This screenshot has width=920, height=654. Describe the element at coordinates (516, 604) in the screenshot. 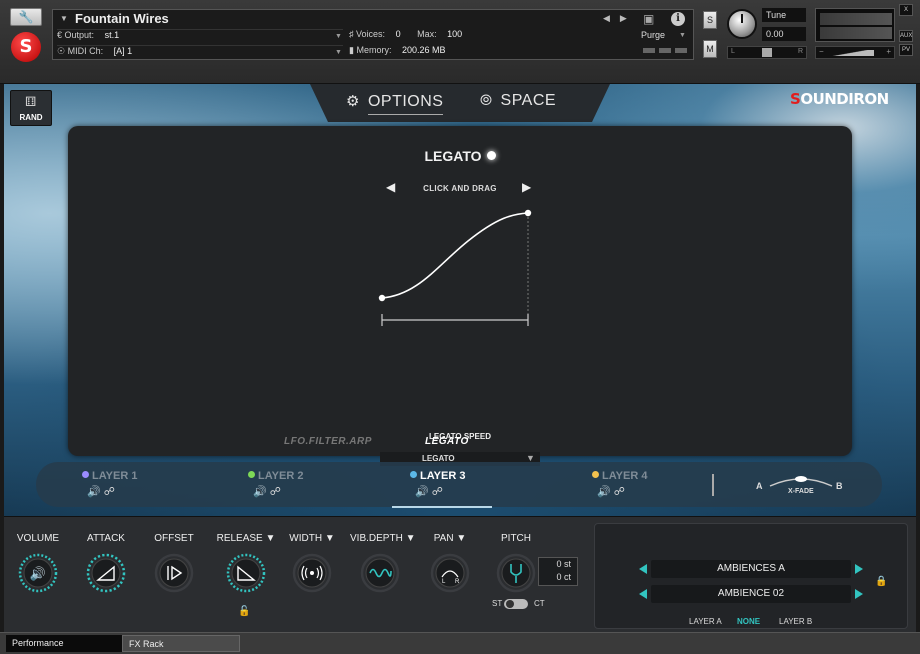

I see `st-ct-toggle` at that location.